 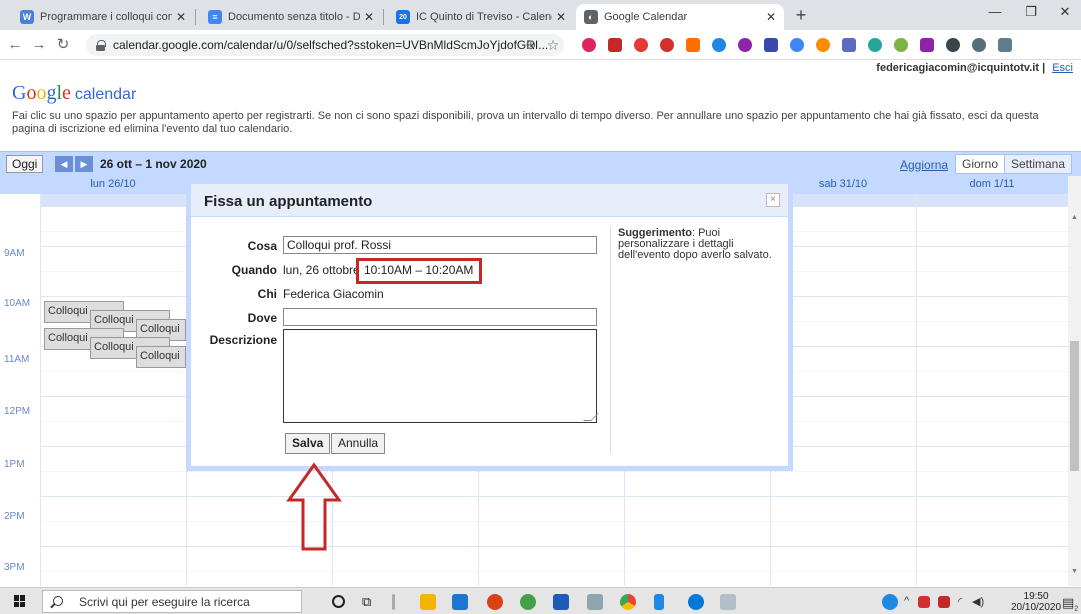 What do you see at coordinates (370, 602) in the screenshot?
I see `task-view-icon: ⧉` at bounding box center [370, 602].